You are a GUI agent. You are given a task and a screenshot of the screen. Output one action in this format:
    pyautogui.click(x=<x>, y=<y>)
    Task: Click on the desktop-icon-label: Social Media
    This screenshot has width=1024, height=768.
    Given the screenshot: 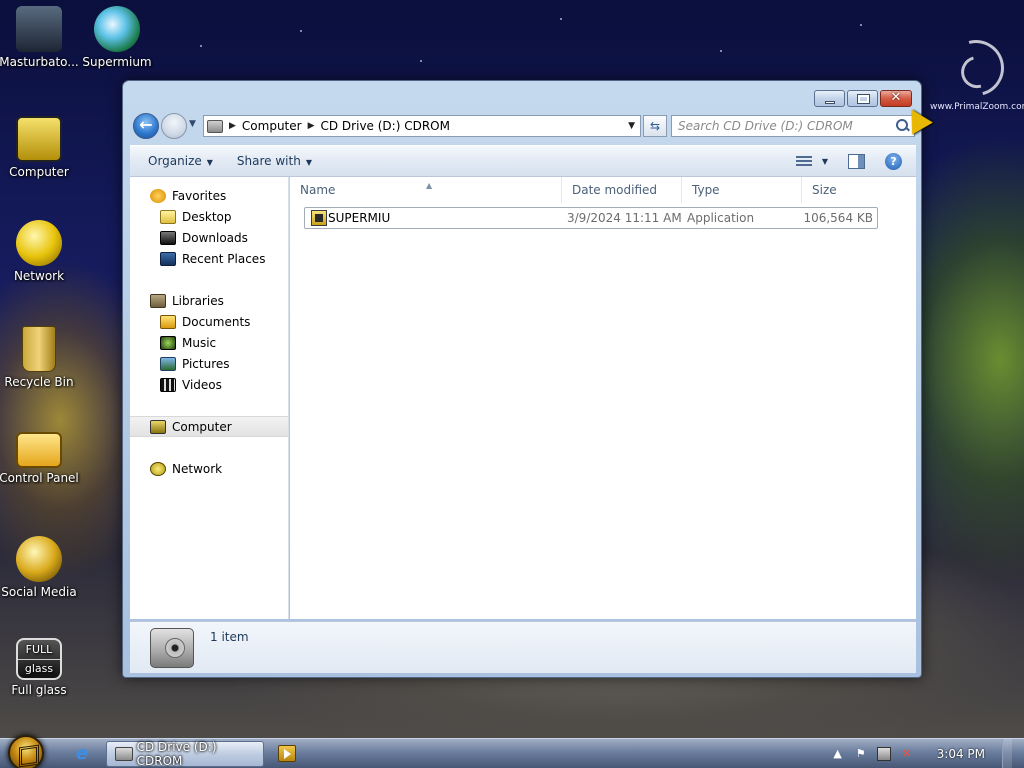 What is the action you would take?
    pyautogui.click(x=39, y=592)
    